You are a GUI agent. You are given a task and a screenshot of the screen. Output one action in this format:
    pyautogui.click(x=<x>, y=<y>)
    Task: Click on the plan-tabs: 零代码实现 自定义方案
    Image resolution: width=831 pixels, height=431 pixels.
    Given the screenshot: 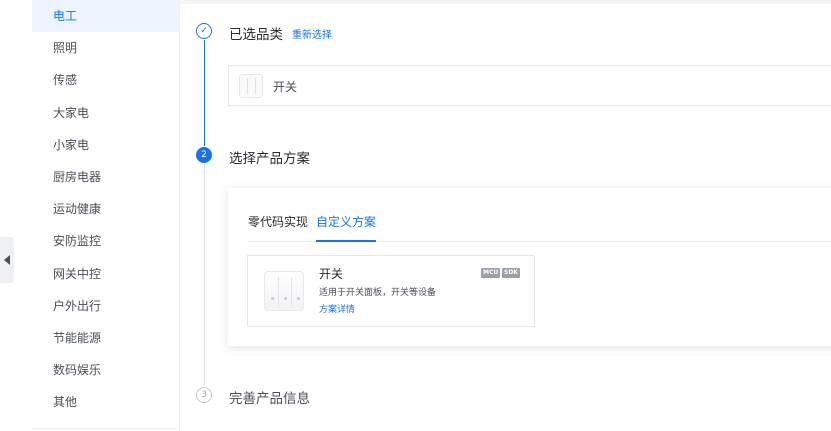 What is the action you would take?
    pyautogui.click(x=539, y=227)
    